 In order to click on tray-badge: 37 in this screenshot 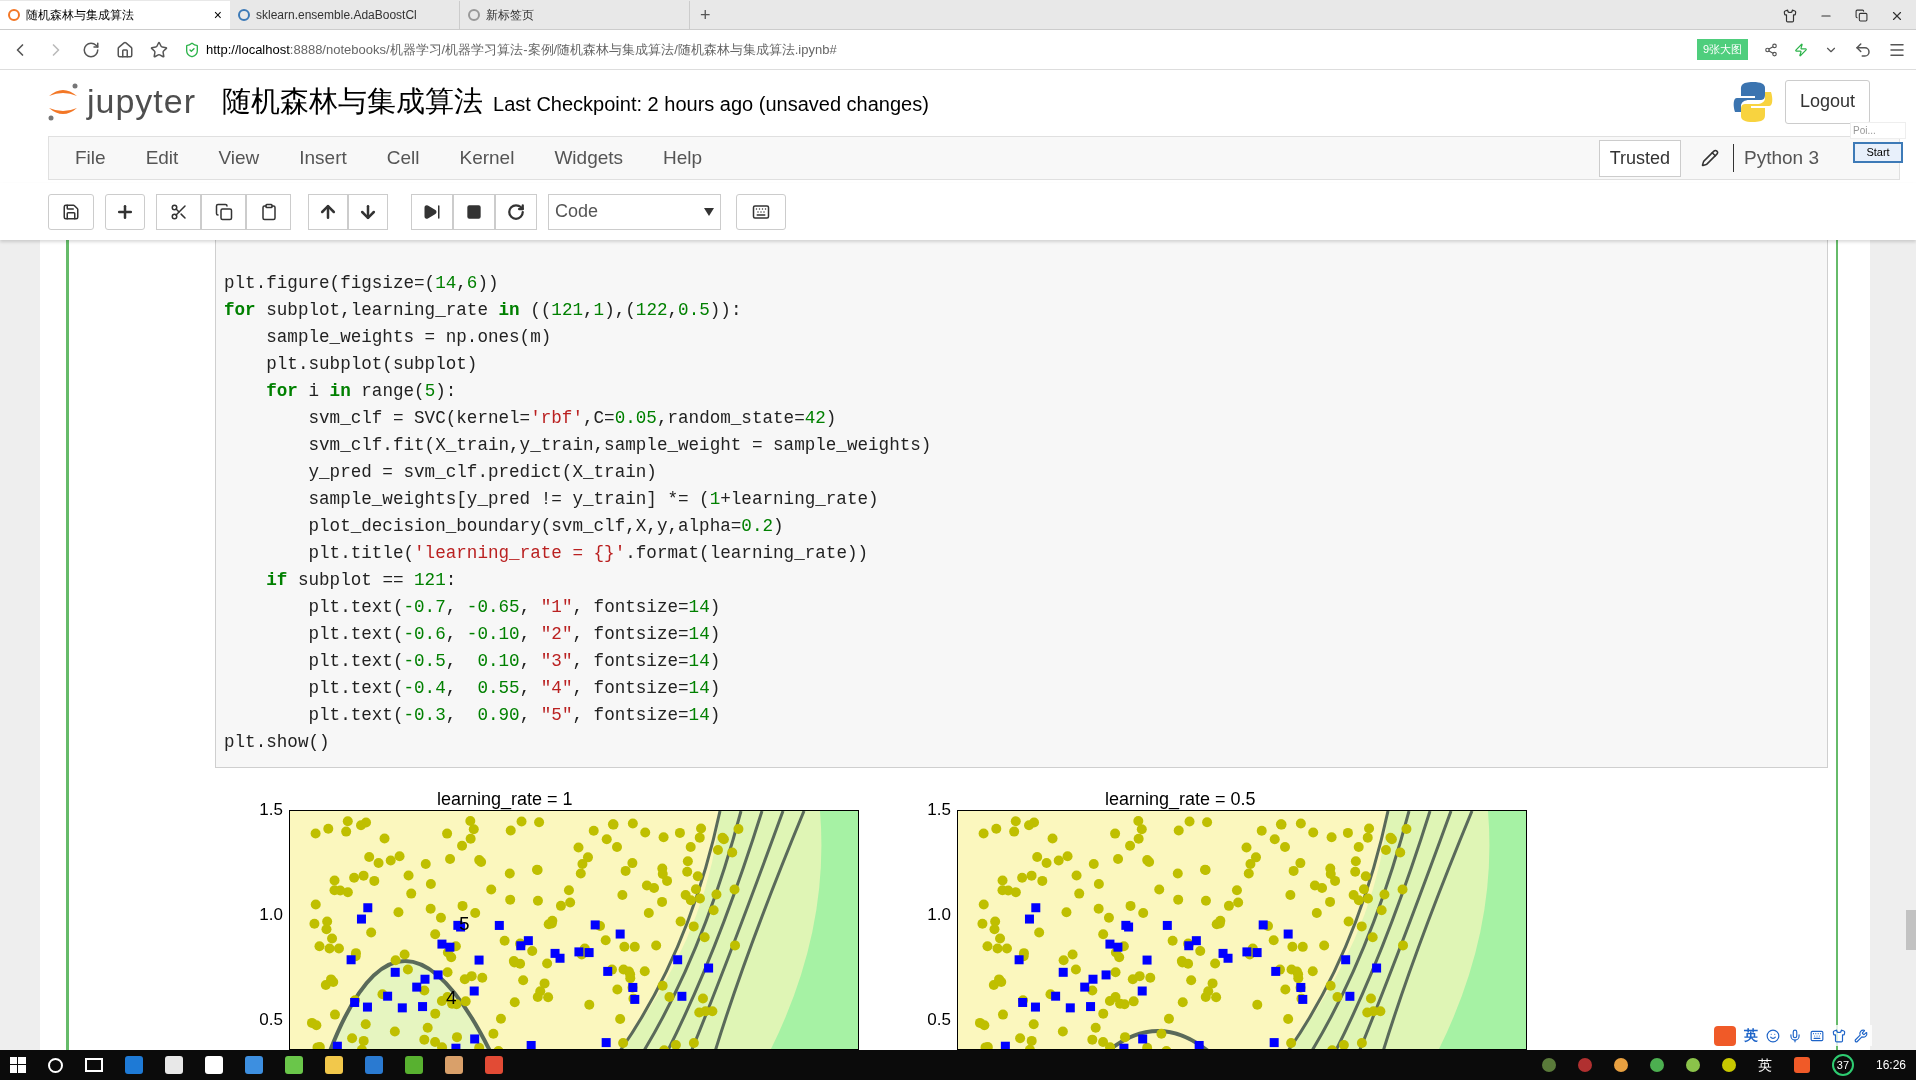, I will do `click(1842, 1065)`.